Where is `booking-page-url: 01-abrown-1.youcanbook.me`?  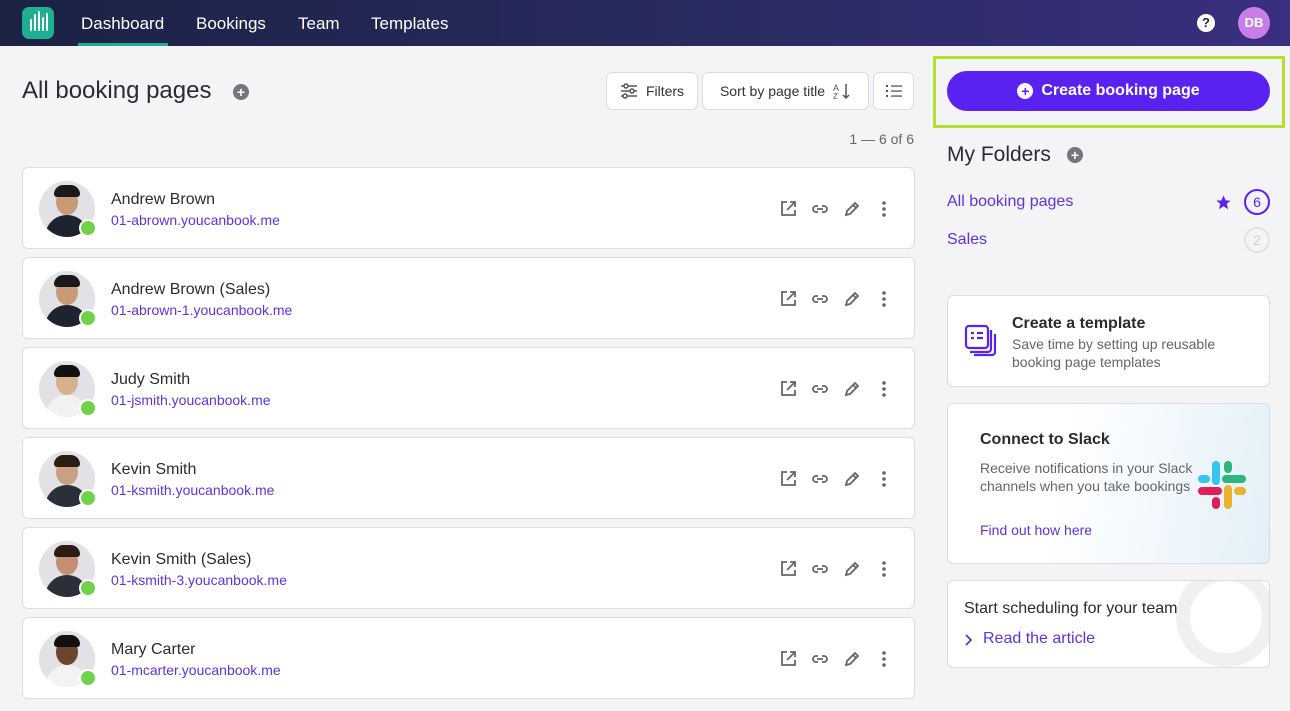
booking-page-url: 01-abrown-1.youcanbook.me is located at coordinates (201, 310).